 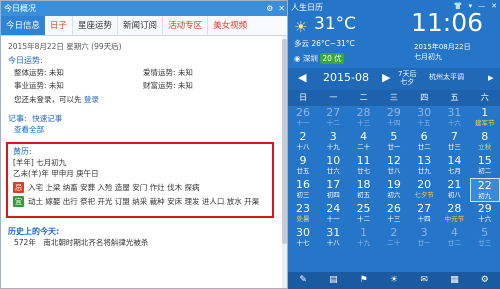 What do you see at coordinates (386, 77) in the screenshot?
I see `next-month-icon: ▶` at bounding box center [386, 77].